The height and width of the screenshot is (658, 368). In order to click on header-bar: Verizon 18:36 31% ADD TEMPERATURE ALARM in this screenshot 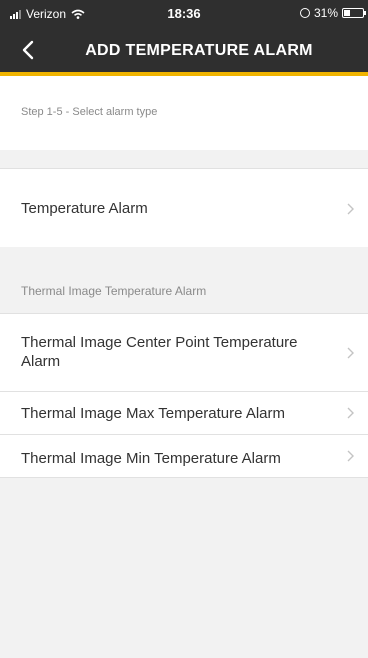, I will do `click(184, 36)`.